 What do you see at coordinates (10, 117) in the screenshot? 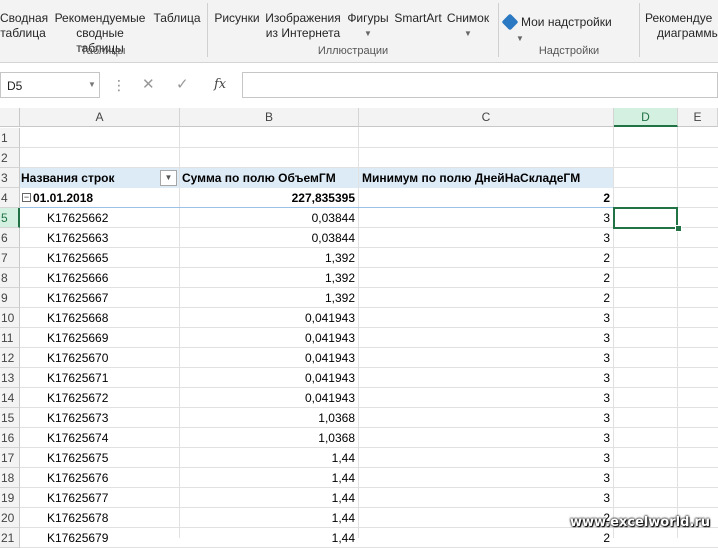
I see `select-all-corner` at bounding box center [10, 117].